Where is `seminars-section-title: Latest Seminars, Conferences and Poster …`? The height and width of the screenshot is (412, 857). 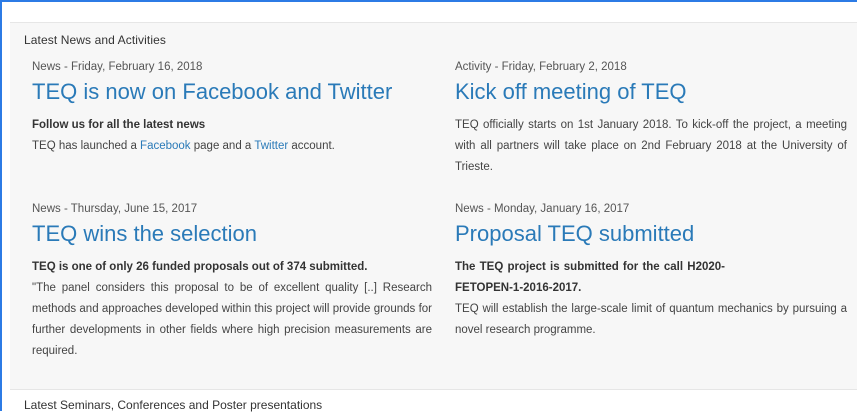
seminars-section-title: Latest Seminars, Conferences and Poster … is located at coordinates (173, 405).